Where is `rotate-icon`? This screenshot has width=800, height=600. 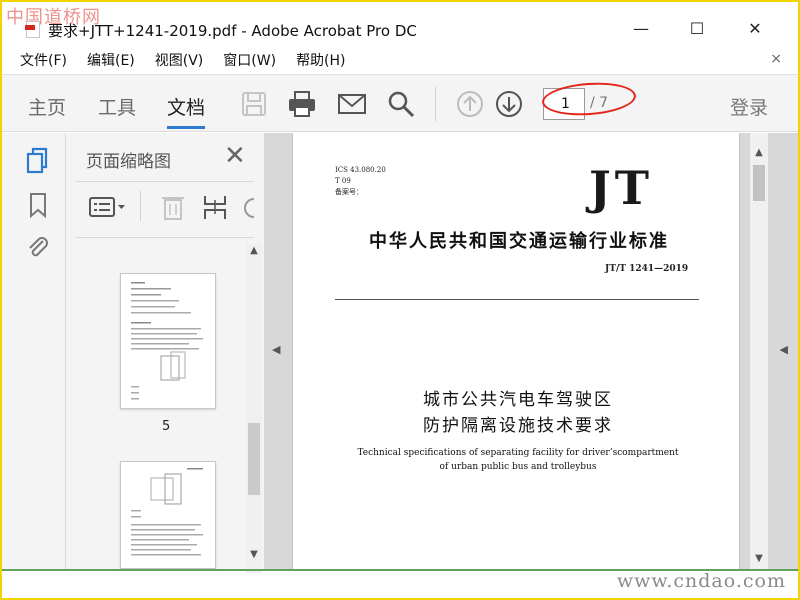 rotate-icon is located at coordinates (249, 208).